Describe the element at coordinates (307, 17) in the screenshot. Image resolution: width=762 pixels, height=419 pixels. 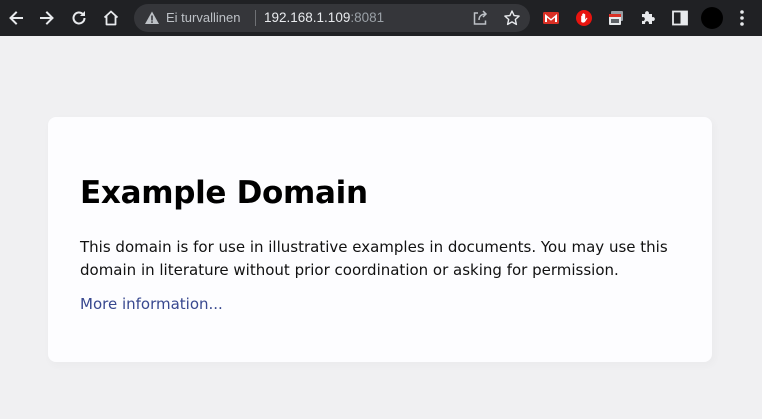
I see `url-host: 192.168.1.109` at that location.